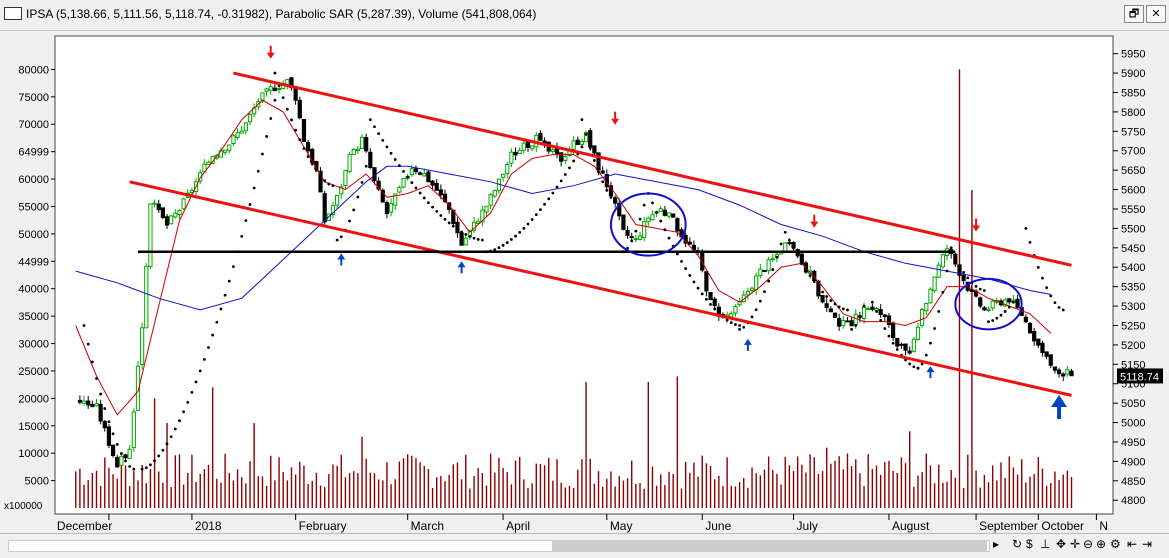  I want to click on zoom-in-icon: ⊕, so click(1101, 544).